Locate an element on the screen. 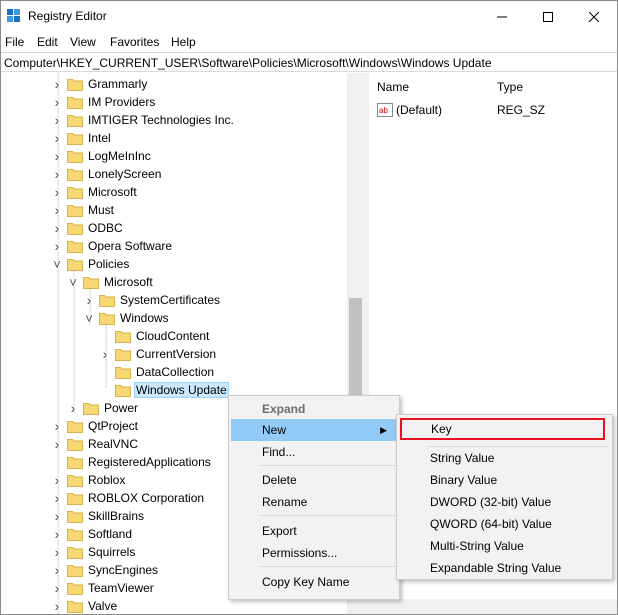 The width and height of the screenshot is (618, 615). tree-item: › CurrentVersion is located at coordinates (158, 354).